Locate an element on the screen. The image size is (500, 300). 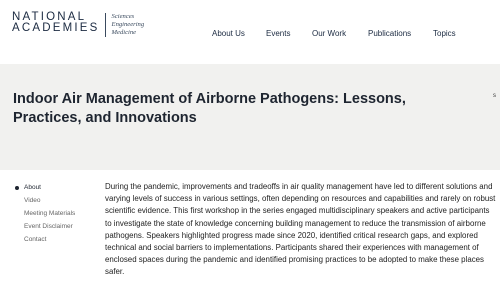
nav-publications: Publications is located at coordinates (389, 33).